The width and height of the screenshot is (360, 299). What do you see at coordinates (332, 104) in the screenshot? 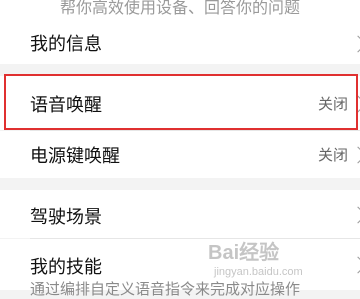
I see `voice-wakeup-status: 关闭` at bounding box center [332, 104].